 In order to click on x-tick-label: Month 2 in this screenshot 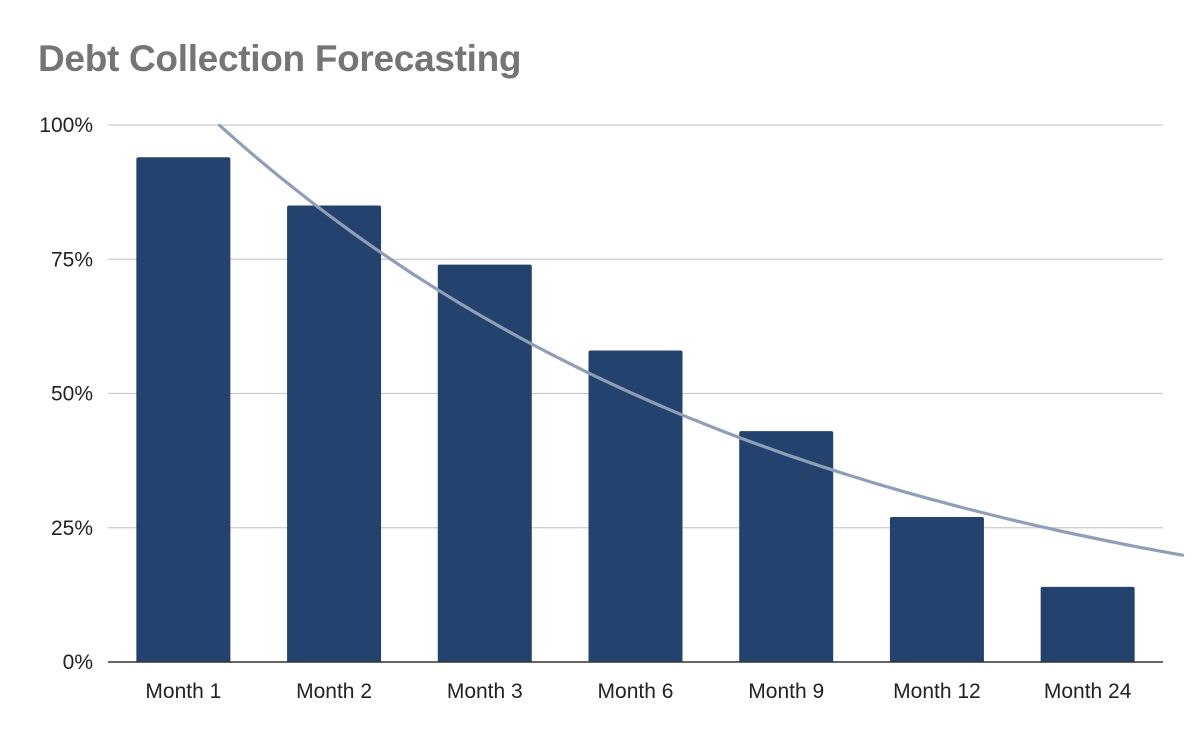, I will do `click(334, 691)`.